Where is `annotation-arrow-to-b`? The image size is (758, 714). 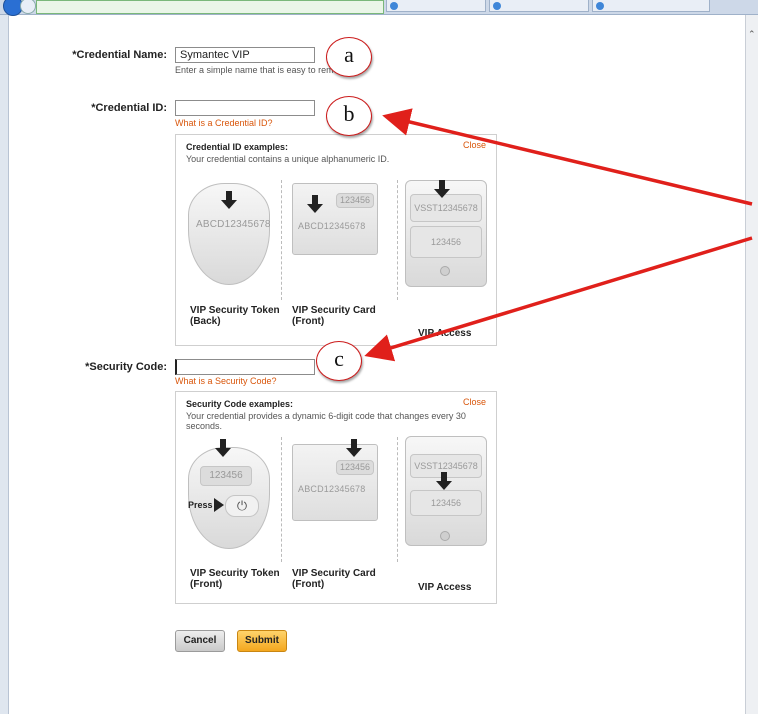 annotation-arrow-to-b is located at coordinates (567, 157).